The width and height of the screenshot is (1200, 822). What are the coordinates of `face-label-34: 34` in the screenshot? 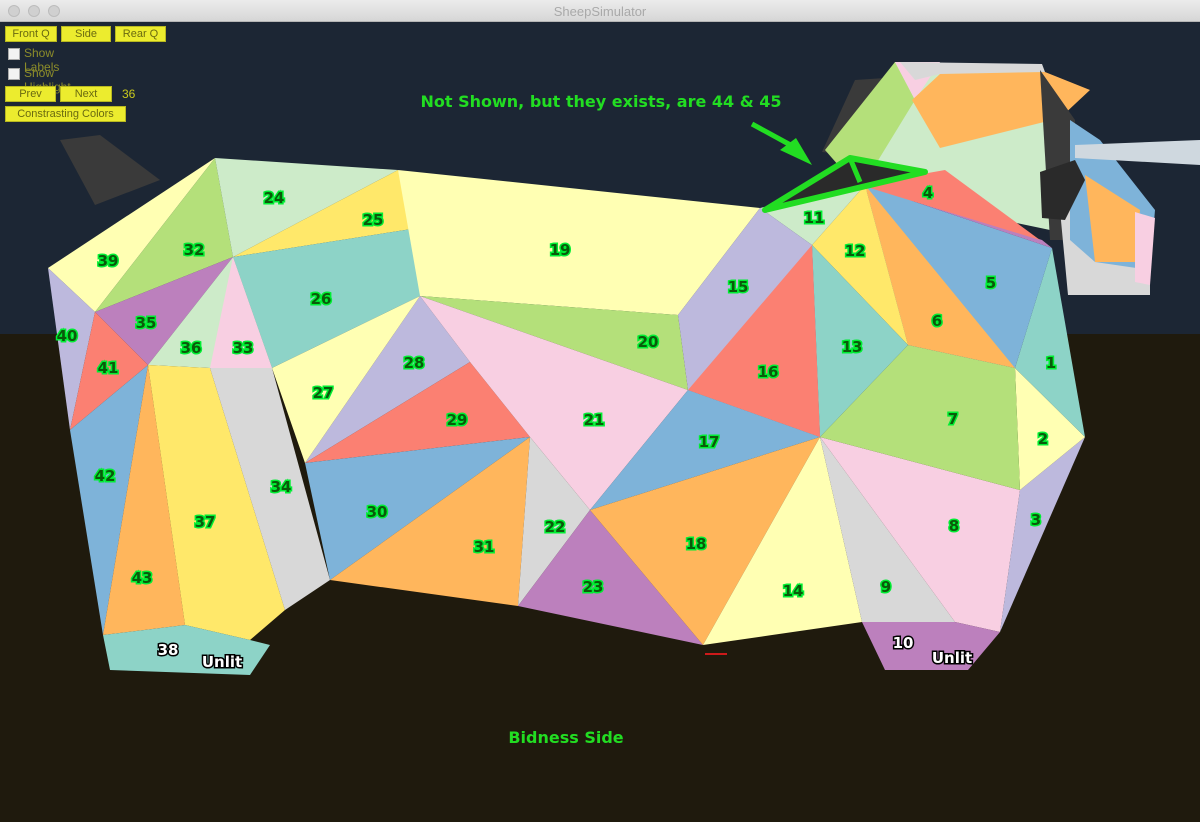 It's located at (281, 487).